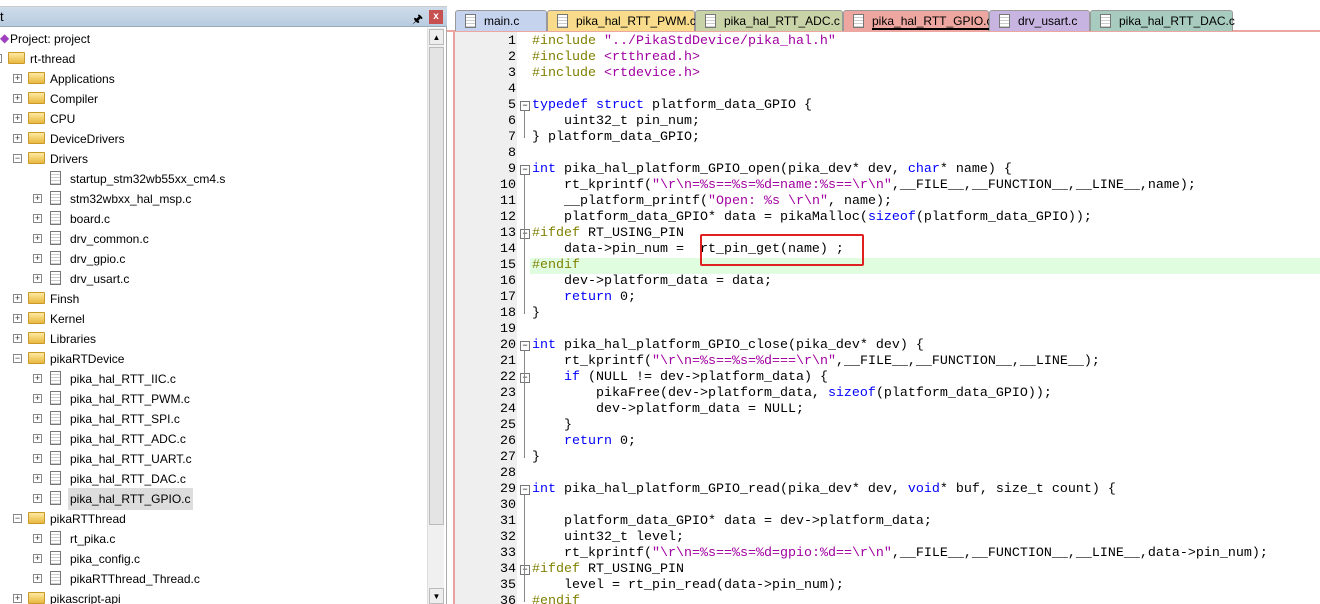 The height and width of the screenshot is (604, 1320). What do you see at coordinates (128, 439) in the screenshot?
I see `tree-item-label: pika_hal_RTT_ADC.c` at bounding box center [128, 439].